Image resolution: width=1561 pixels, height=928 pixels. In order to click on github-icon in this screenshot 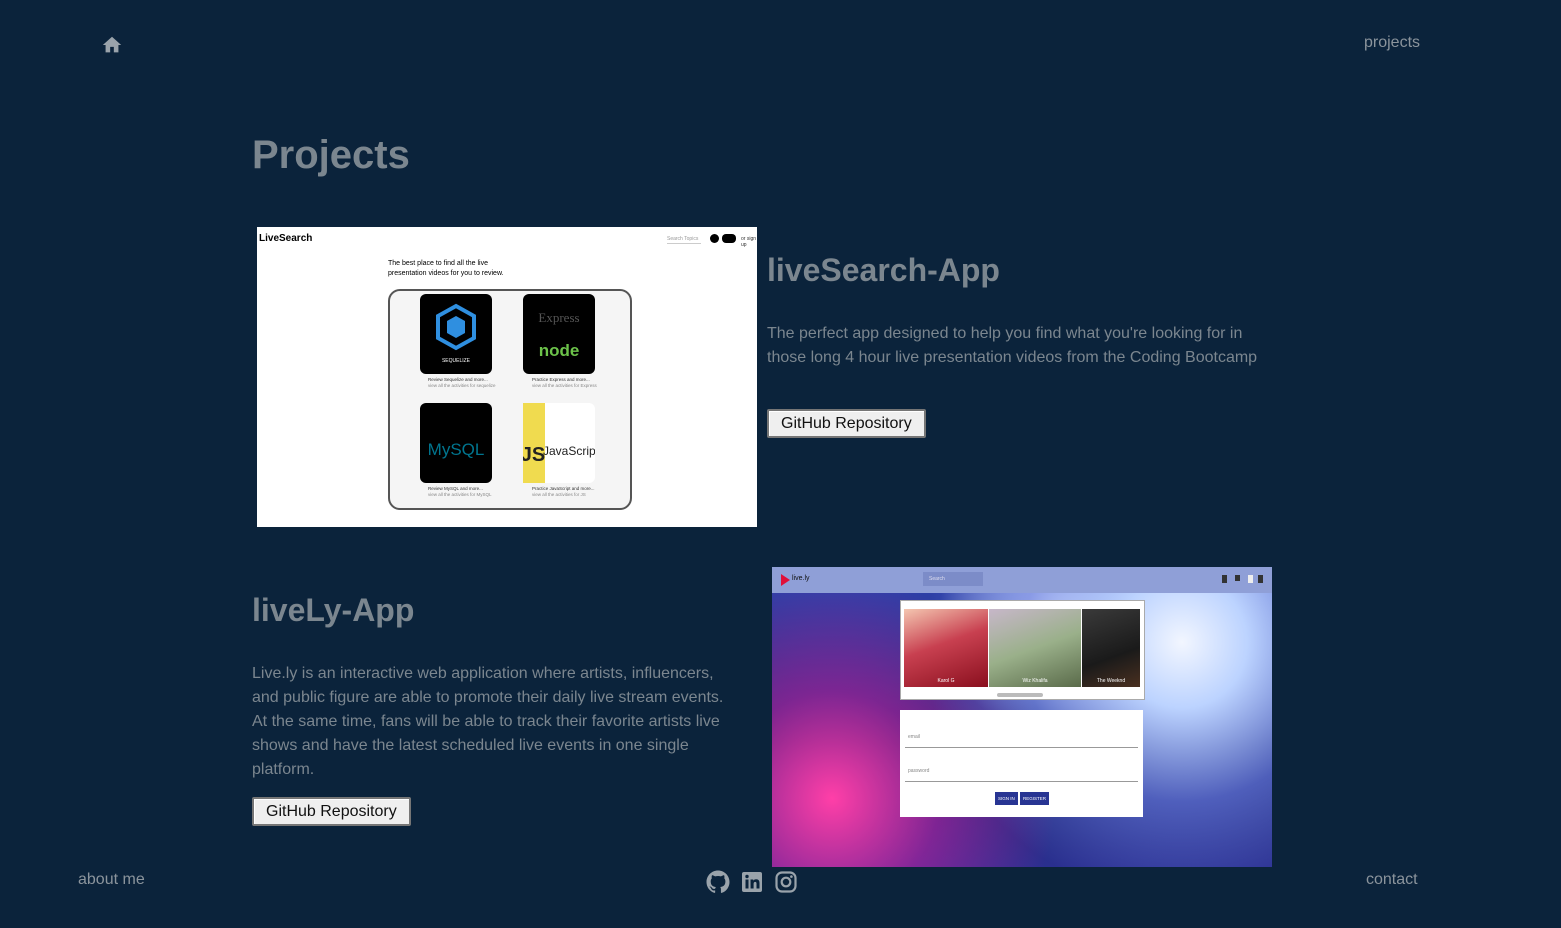, I will do `click(718, 882)`.